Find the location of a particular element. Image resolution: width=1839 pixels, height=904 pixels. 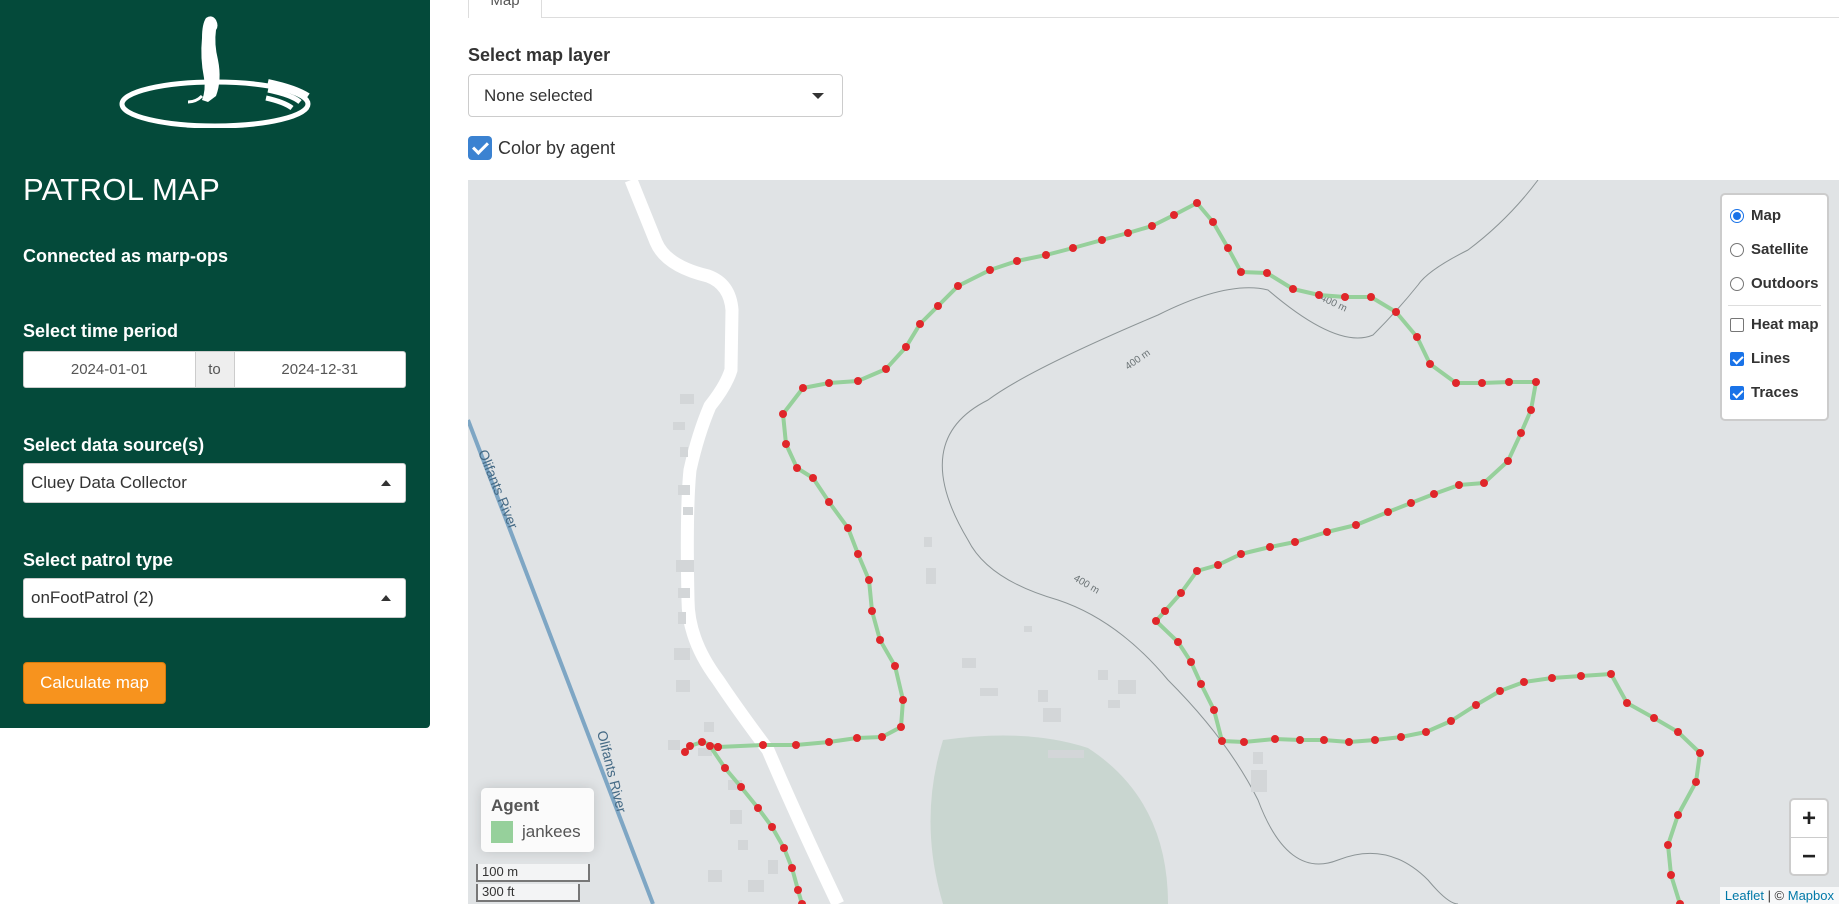

legend-item: jankees is located at coordinates (537, 832).